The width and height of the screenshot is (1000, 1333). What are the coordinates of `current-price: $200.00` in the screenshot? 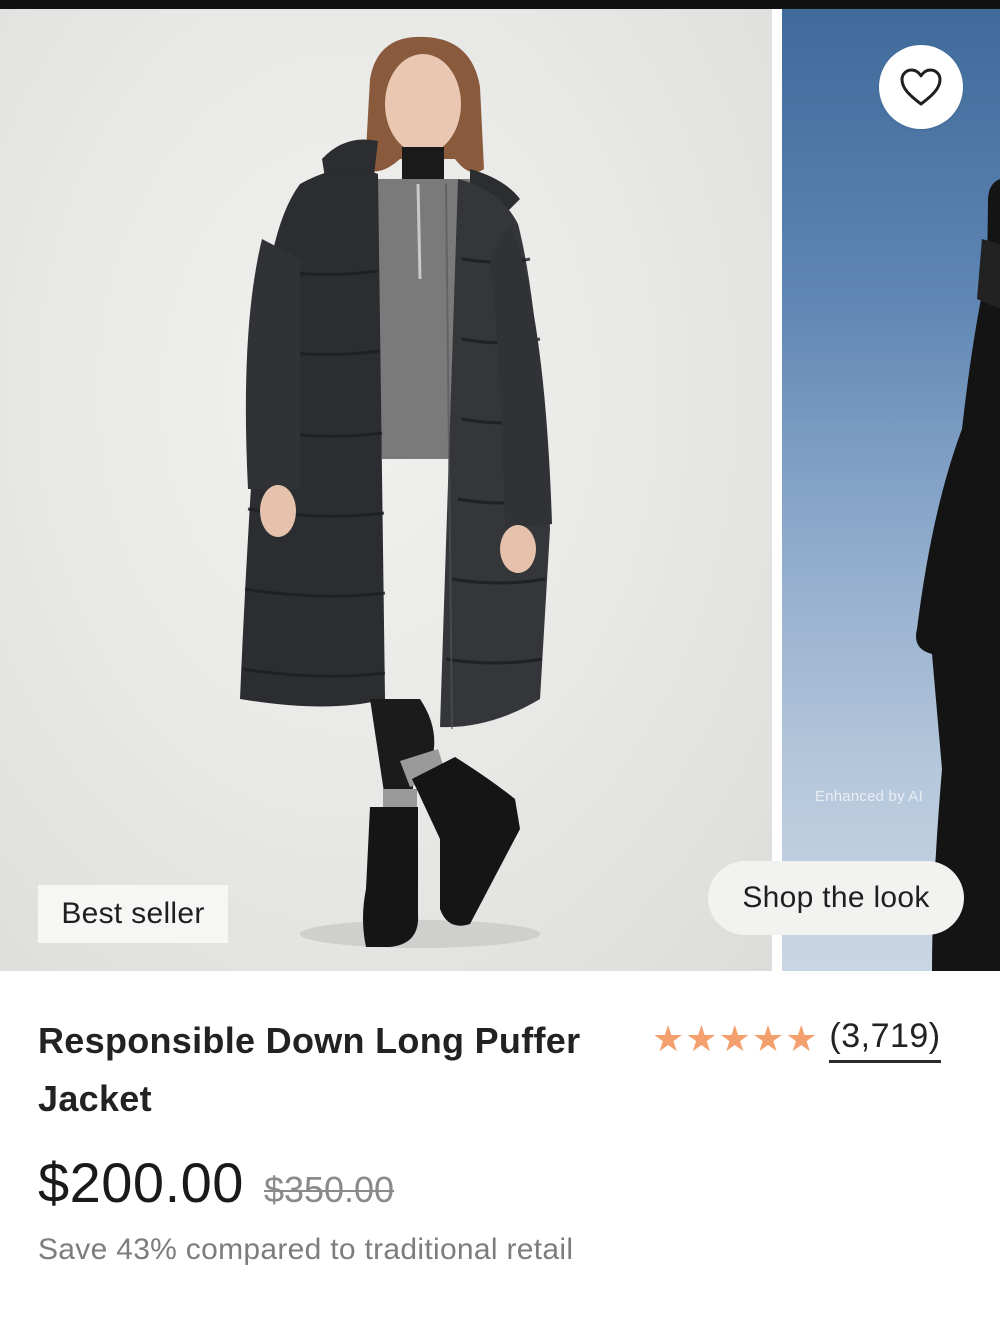 It's located at (141, 1182).